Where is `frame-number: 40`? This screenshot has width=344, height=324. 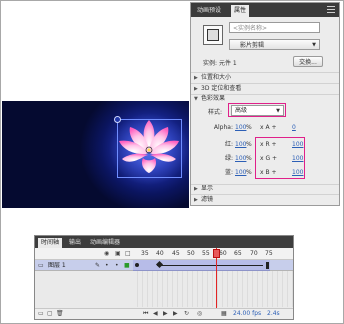 frame-number: 40 is located at coordinates (160, 253).